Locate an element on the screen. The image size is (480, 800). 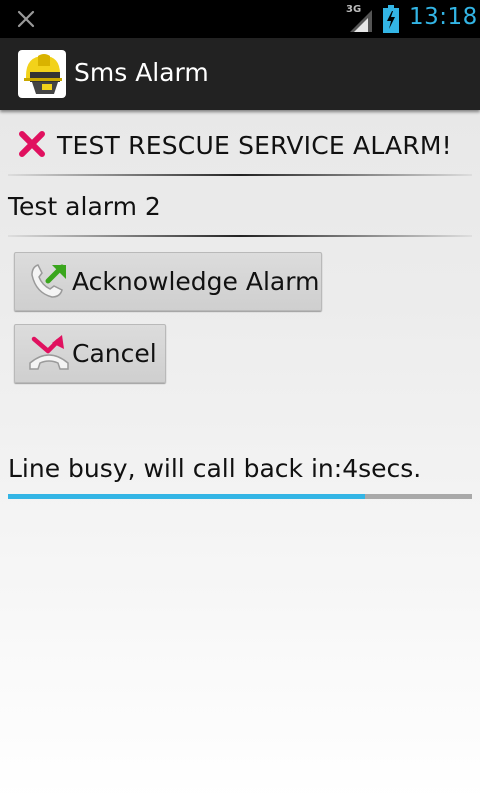
phone-answer-icon is located at coordinates (48, 281).